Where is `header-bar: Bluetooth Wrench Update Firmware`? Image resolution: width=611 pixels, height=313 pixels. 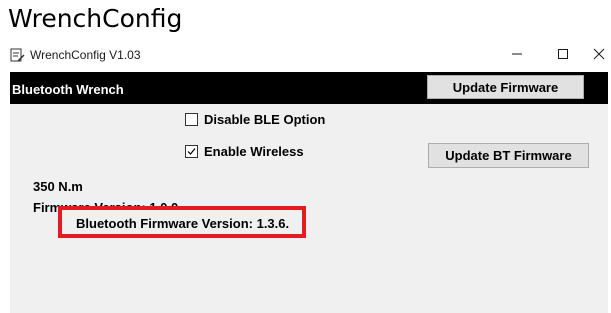 header-bar: Bluetooth Wrench Update Firmware is located at coordinates (309, 88).